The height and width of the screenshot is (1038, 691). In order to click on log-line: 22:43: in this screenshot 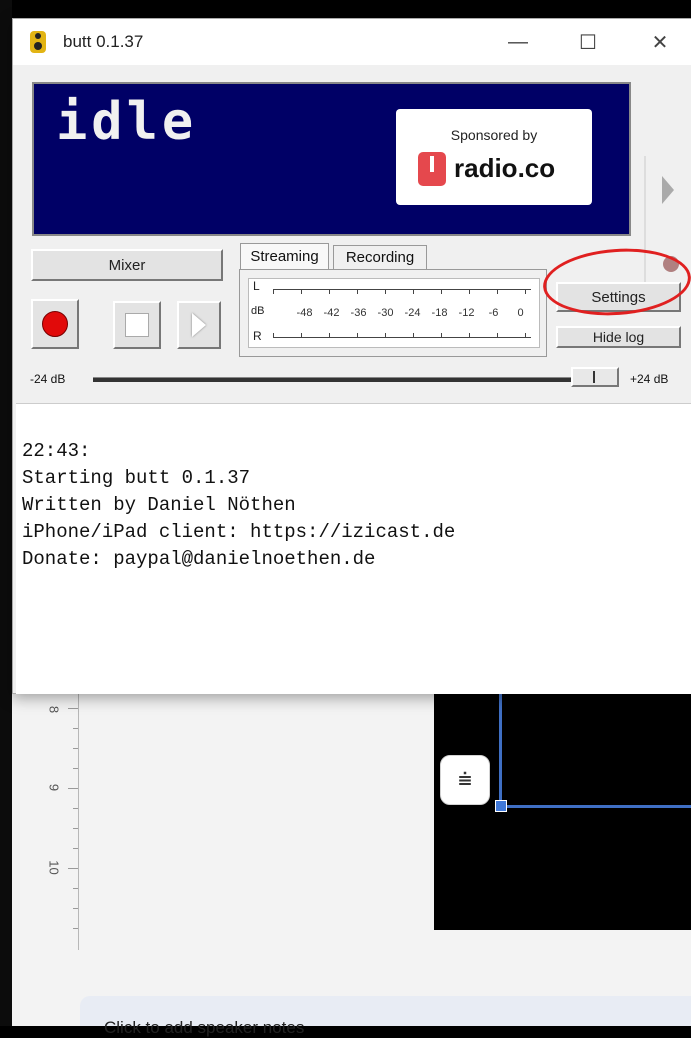, I will do `click(56, 451)`.